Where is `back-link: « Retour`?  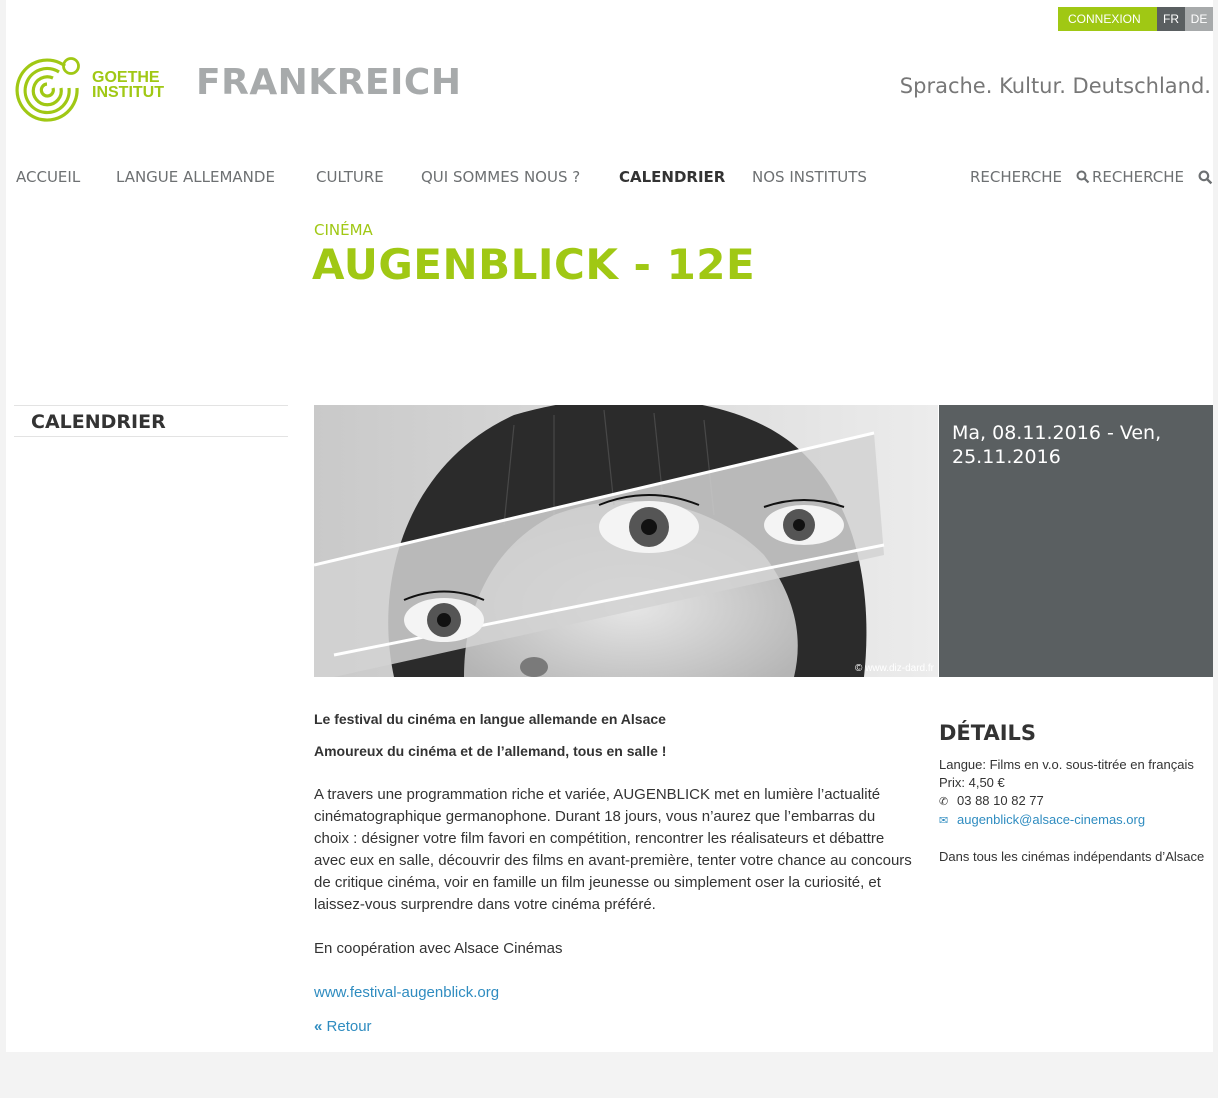 back-link: « Retour is located at coordinates (614, 1027).